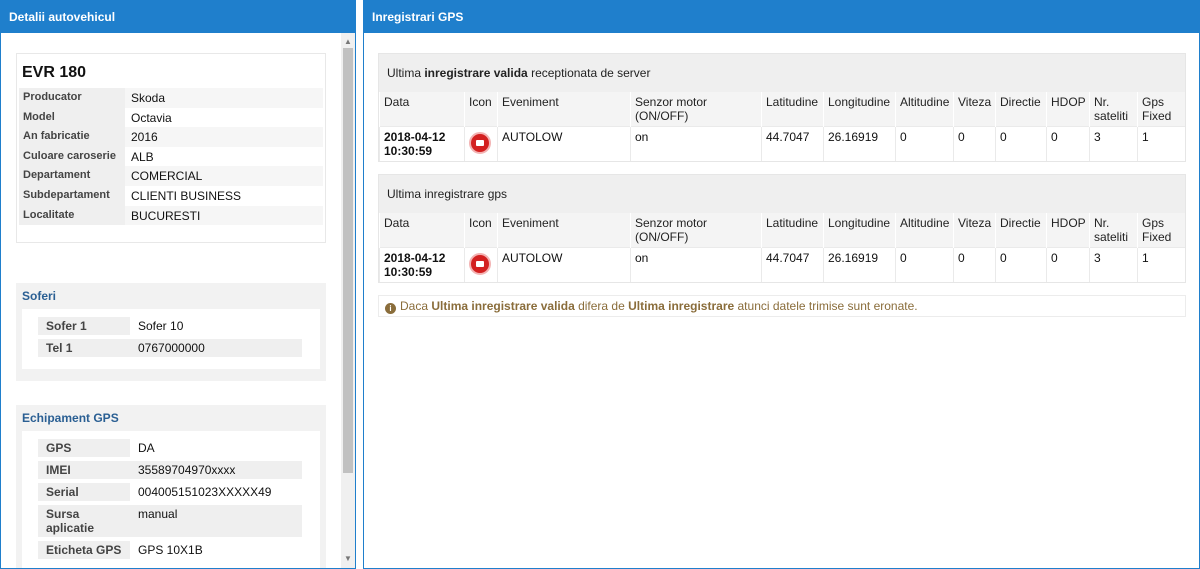 The image size is (1200, 569). Describe the element at coordinates (224, 215) in the screenshot. I see `field-value: BUCURESTI` at that location.